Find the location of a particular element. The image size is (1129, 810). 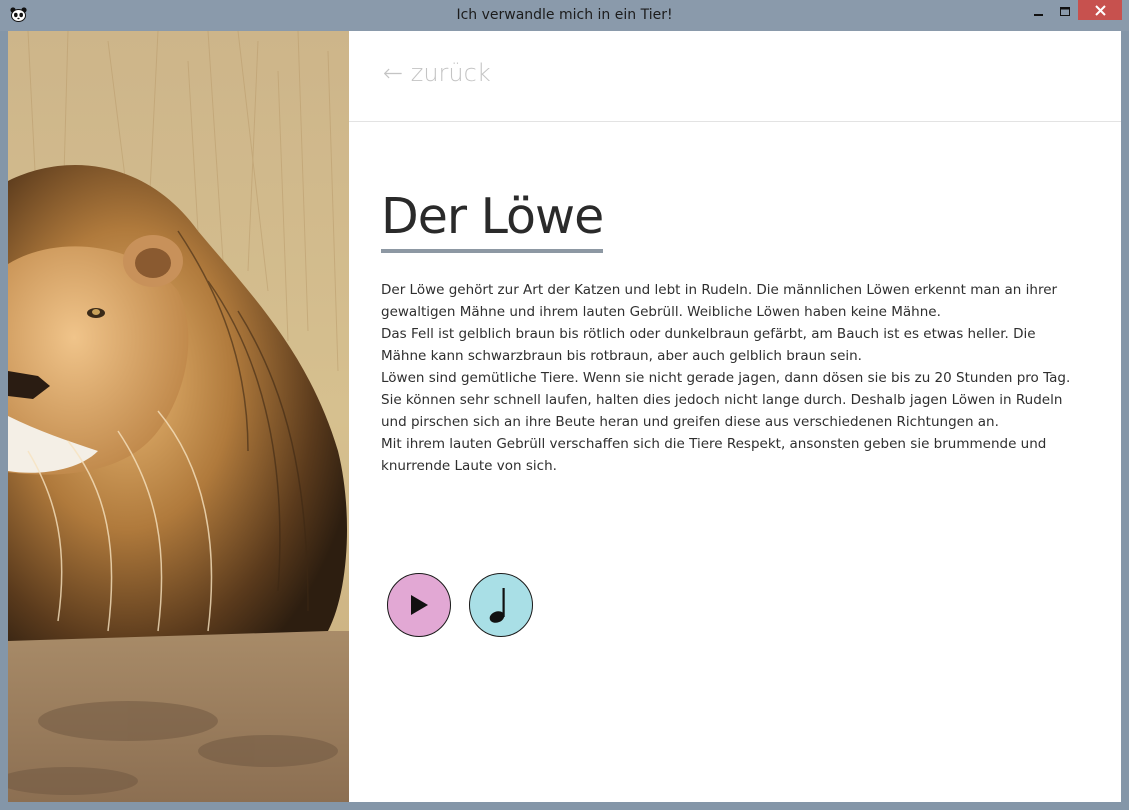

back-link: ← zurück is located at coordinates (437, 73).